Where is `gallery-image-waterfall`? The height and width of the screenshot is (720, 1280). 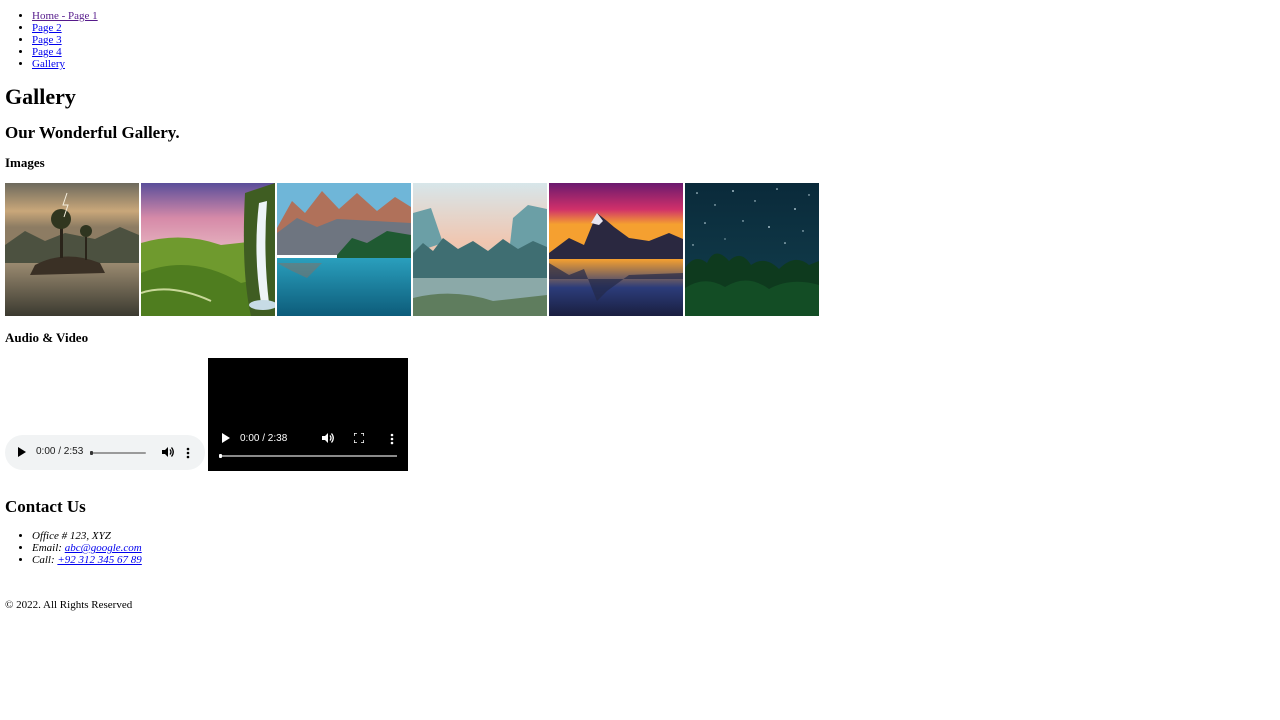 gallery-image-waterfall is located at coordinates (208, 249).